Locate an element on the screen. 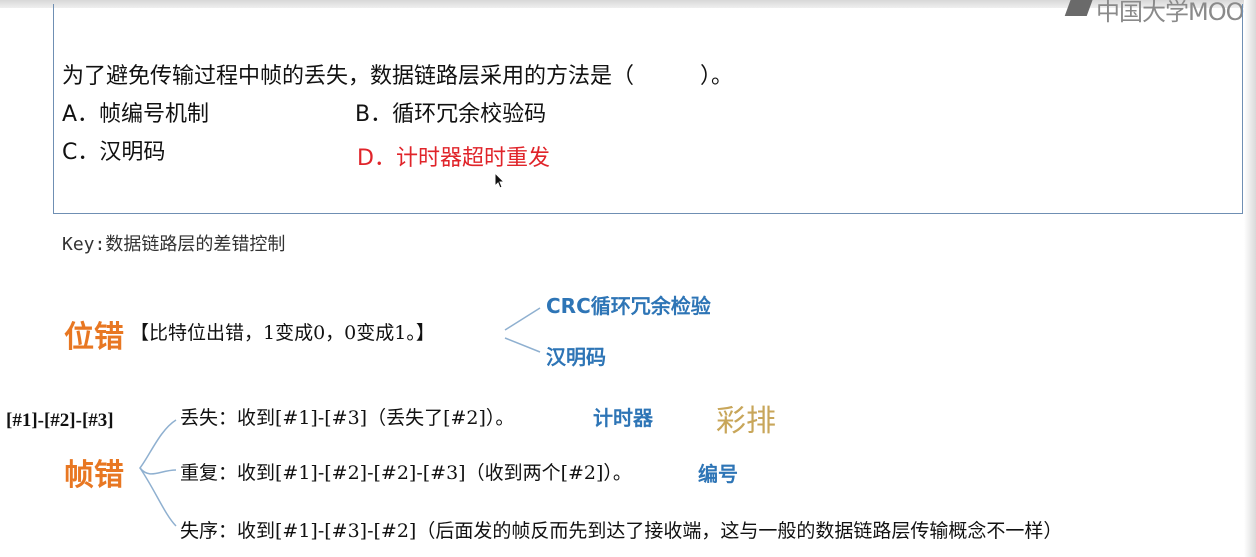 The height and width of the screenshot is (557, 1256). hamming-branch: 汉明码 is located at coordinates (576, 357).